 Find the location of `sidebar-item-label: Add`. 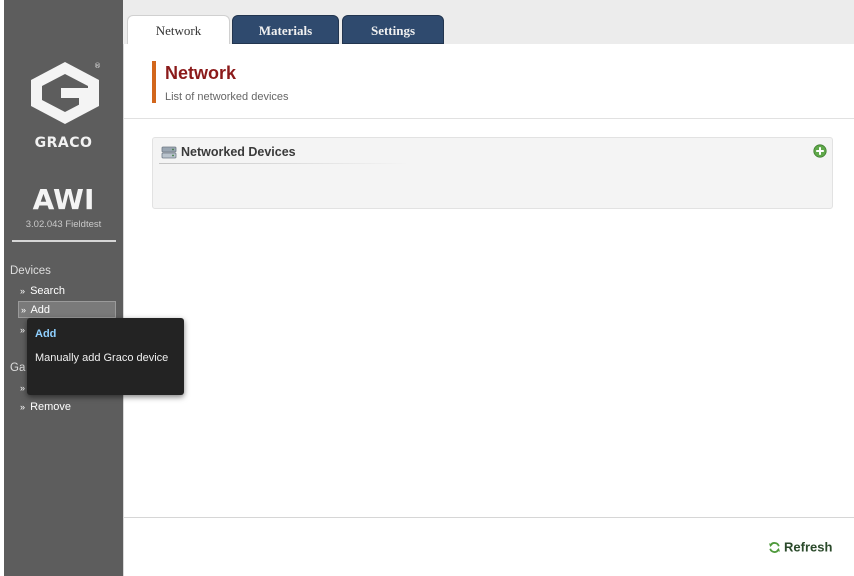

sidebar-item-label: Add is located at coordinates (40, 310).